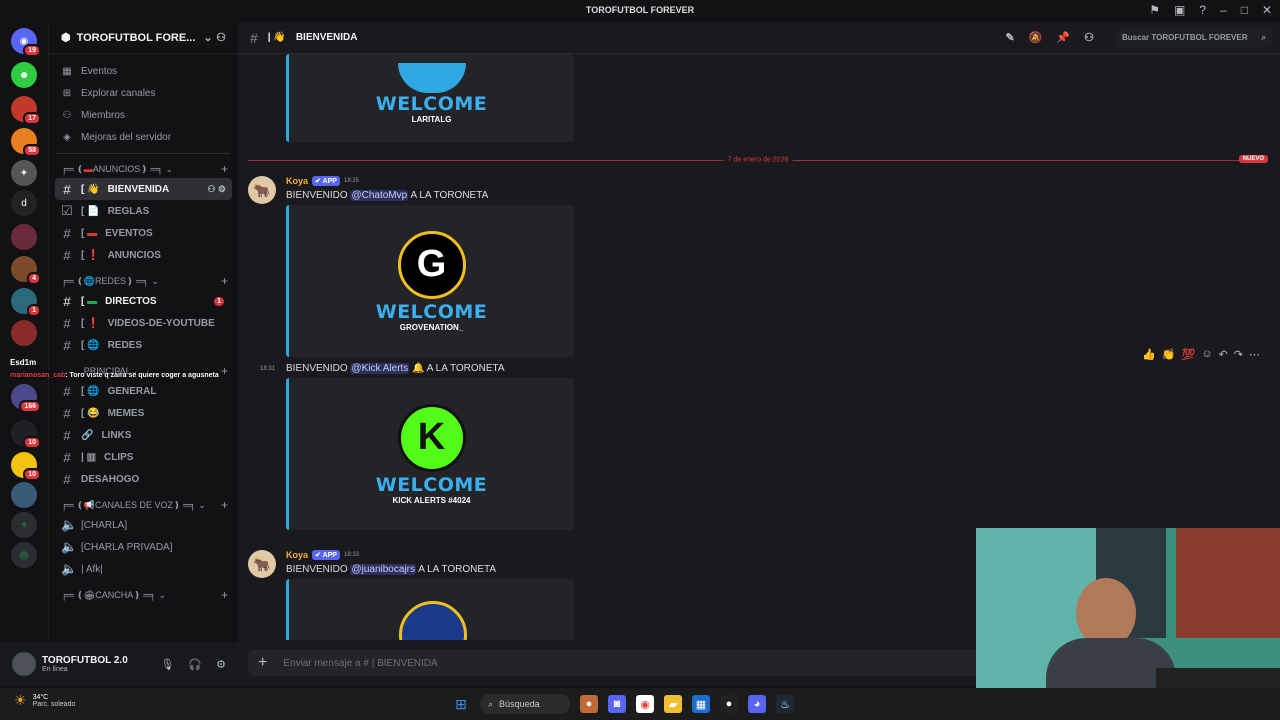 Image resolution: width=1280 pixels, height=720 pixels. Describe the element at coordinates (195, 664) in the screenshot. I see `headphones-icon: 🎧` at that location.